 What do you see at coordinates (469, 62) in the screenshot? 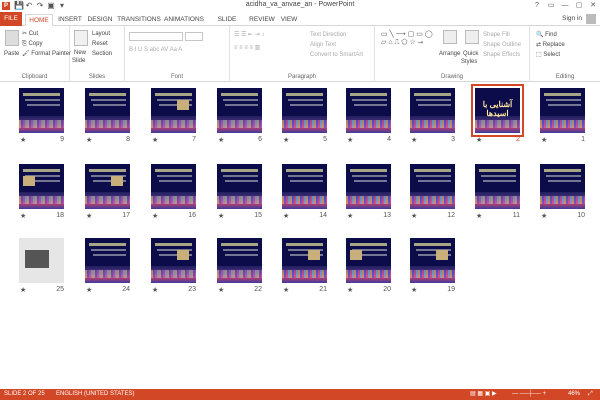
I see `quick-styles-button-line2: Styles` at bounding box center [469, 62].